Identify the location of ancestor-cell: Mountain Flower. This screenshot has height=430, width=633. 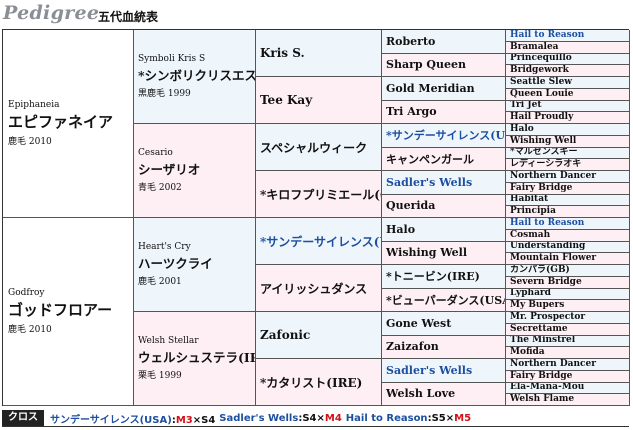
(568, 259).